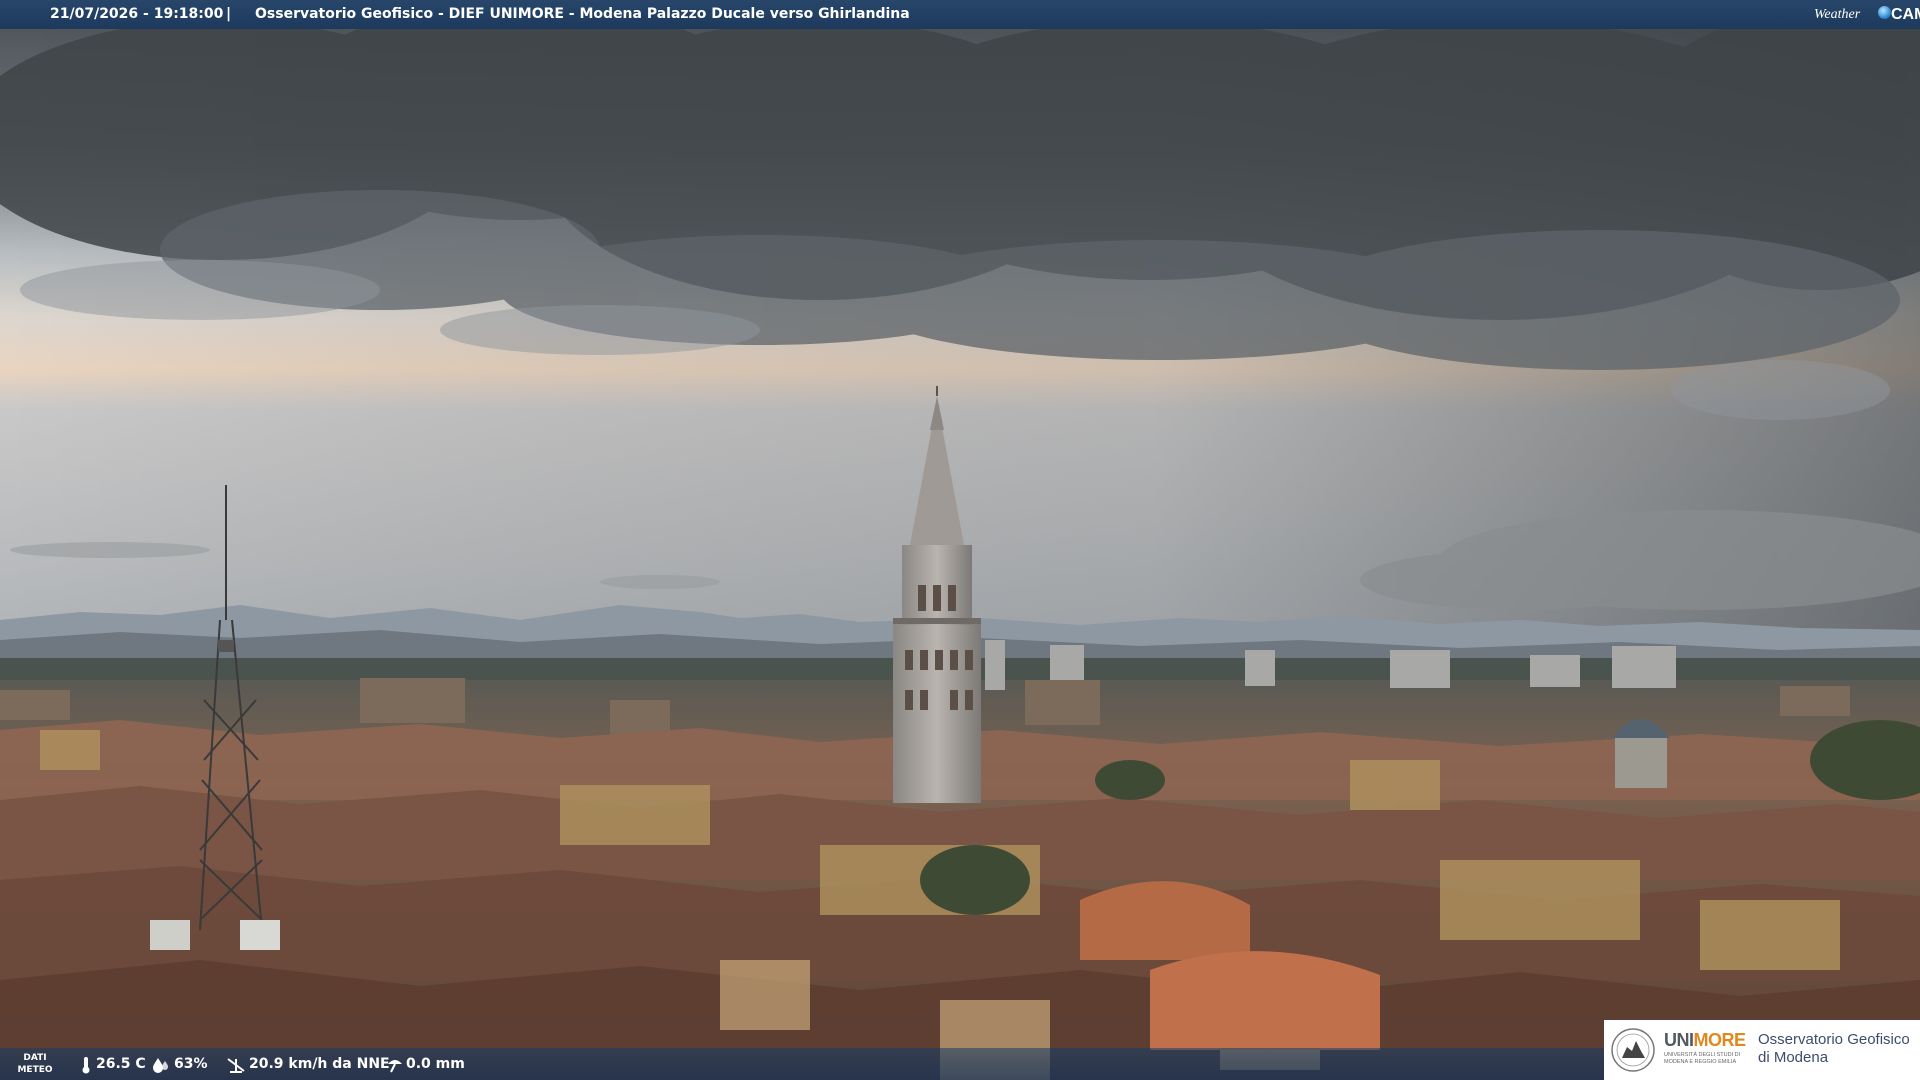 This screenshot has height=1080, width=1920. What do you see at coordinates (1633, 1050) in the screenshot?
I see `unimore-seal-icon` at bounding box center [1633, 1050].